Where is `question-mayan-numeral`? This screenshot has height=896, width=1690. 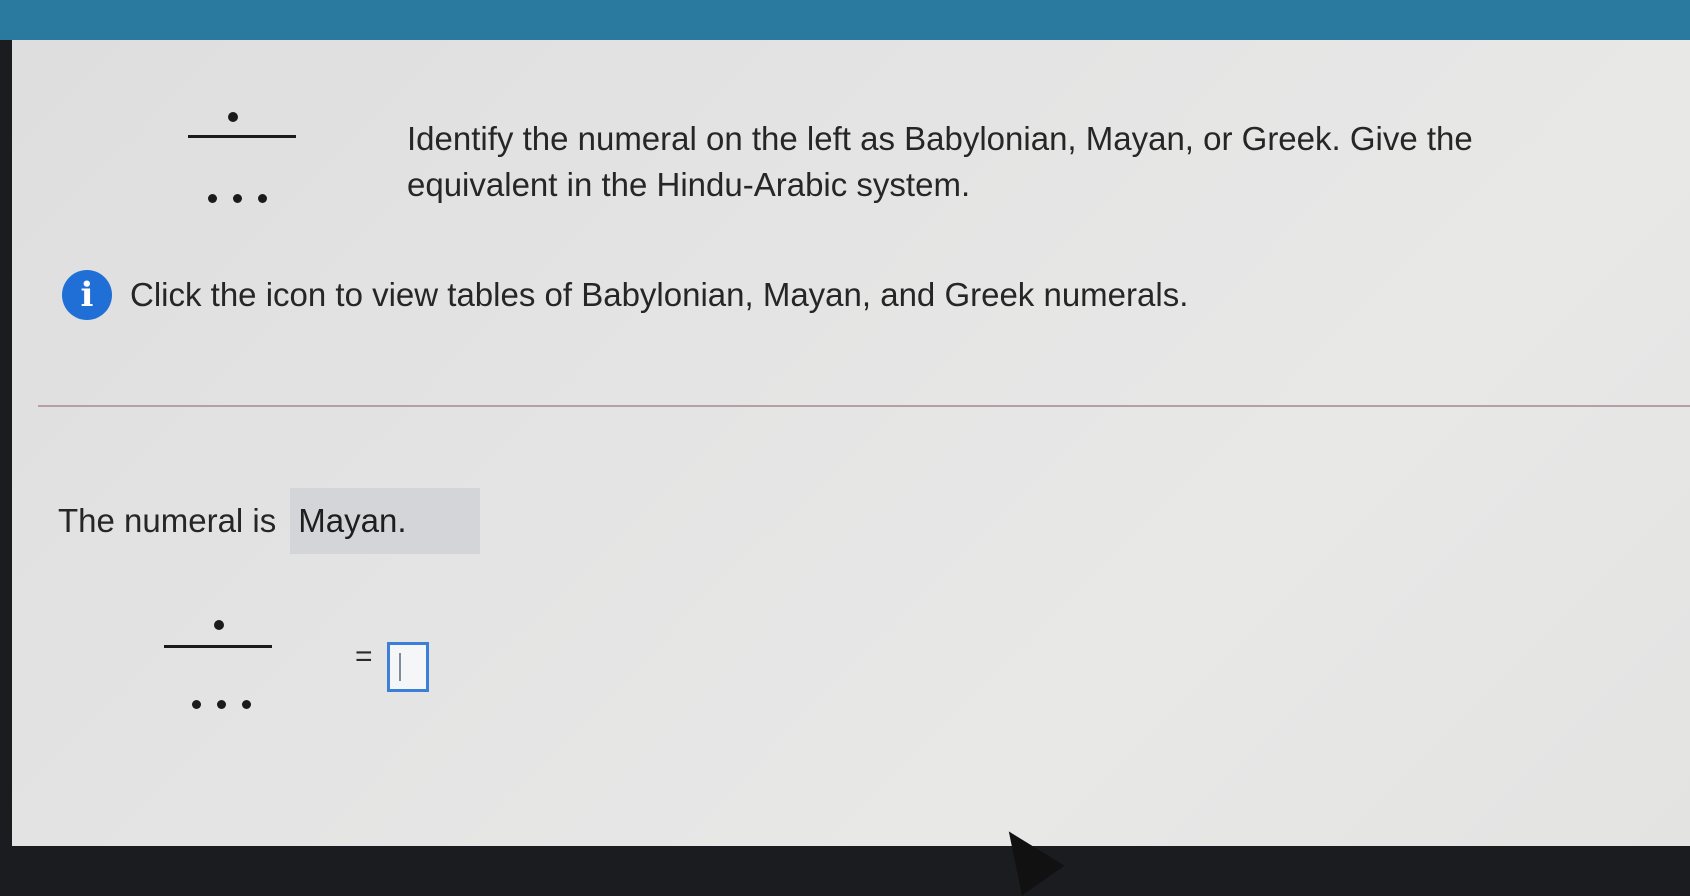
question-mayan-numeral is located at coordinates (234, 172).